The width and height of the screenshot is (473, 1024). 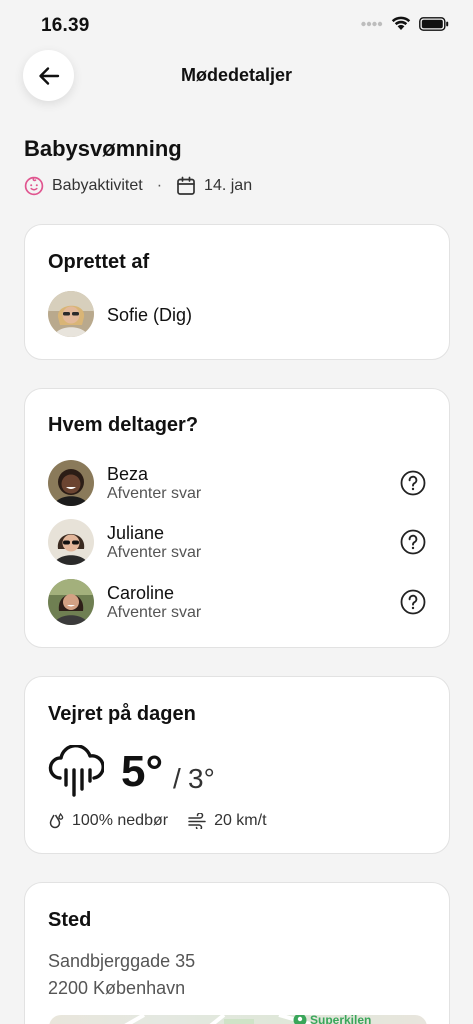 What do you see at coordinates (97, 185) in the screenshot?
I see `event-category: Babyaktivitet` at bounding box center [97, 185].